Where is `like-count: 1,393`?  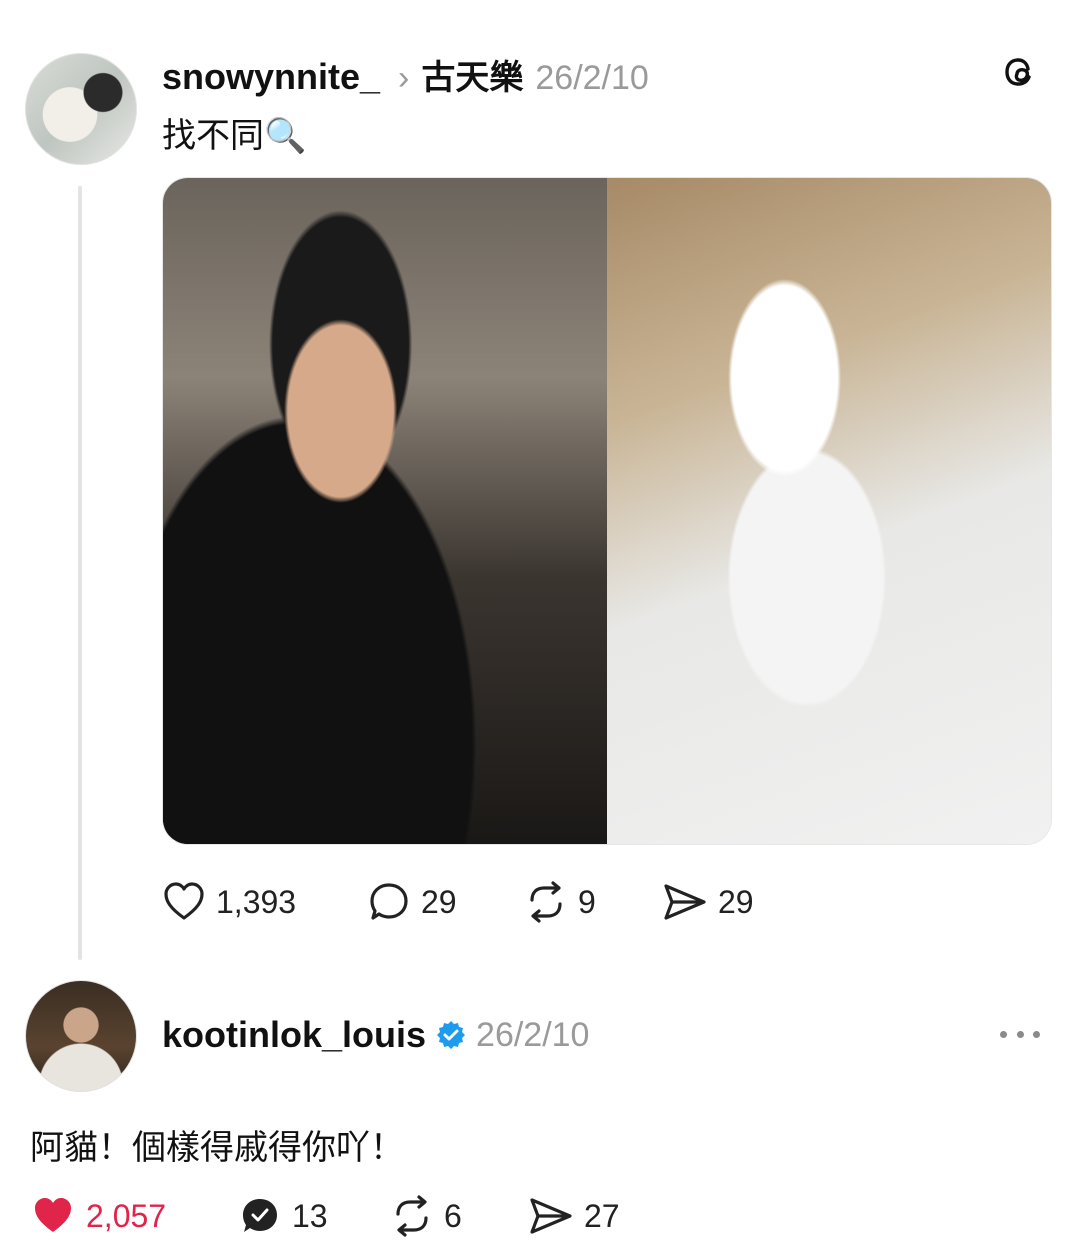
like-count: 1,393 is located at coordinates (256, 901).